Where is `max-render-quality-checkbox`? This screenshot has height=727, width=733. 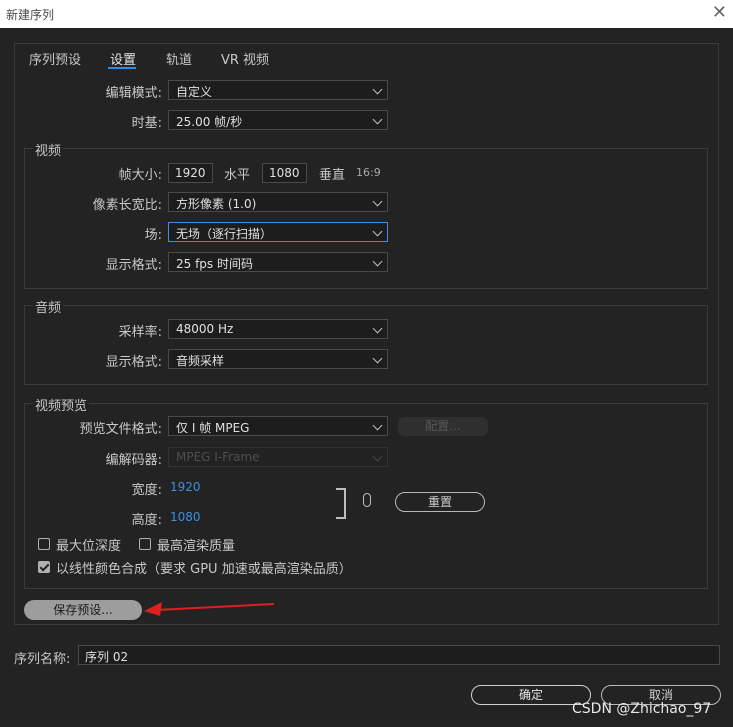
max-render-quality-checkbox is located at coordinates (145, 544).